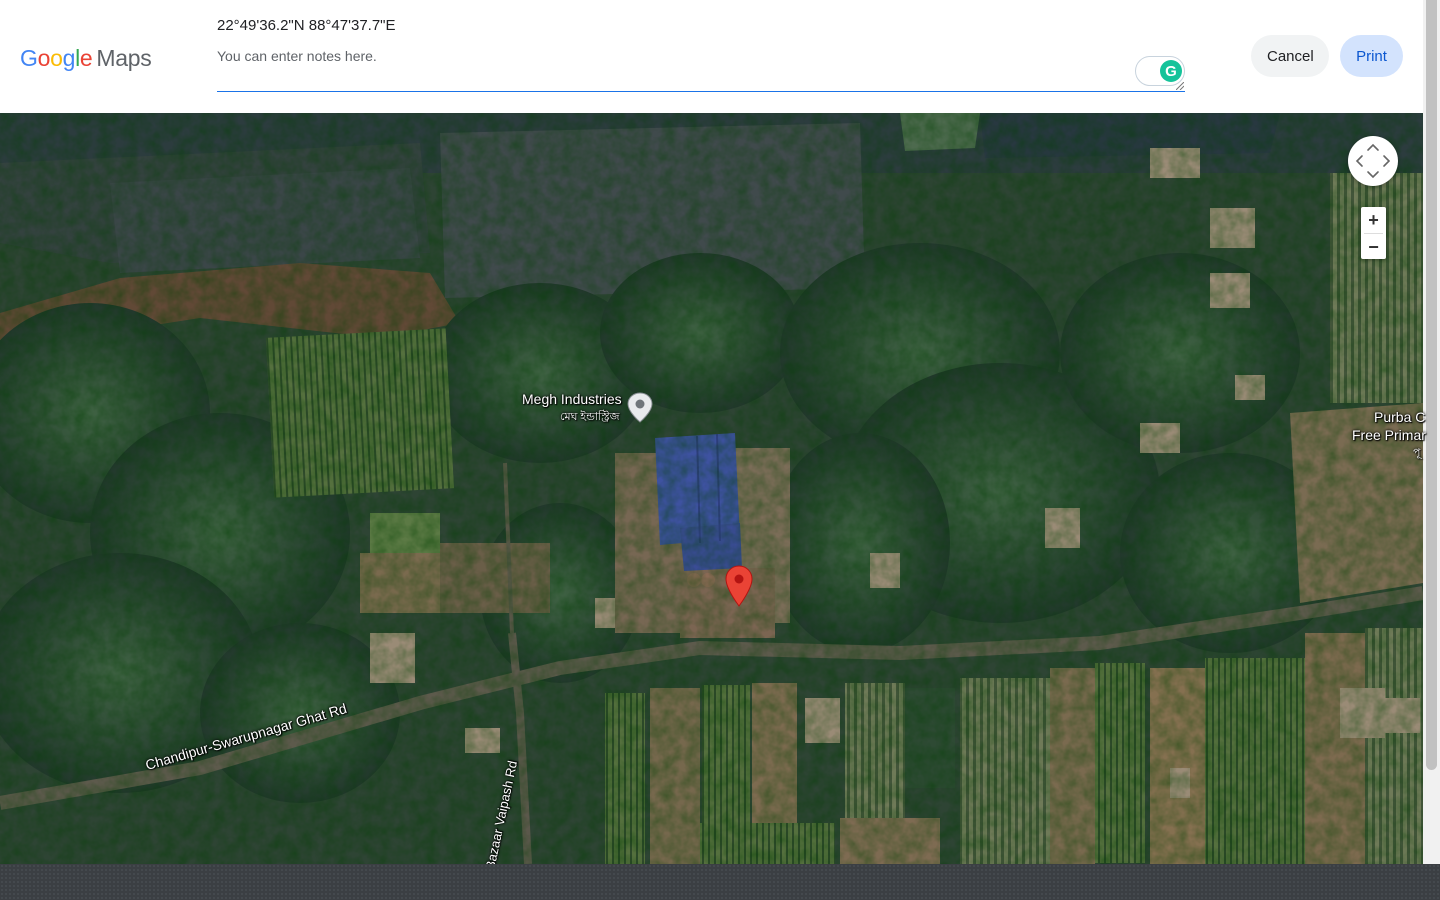 The width and height of the screenshot is (1440, 900). What do you see at coordinates (739, 586) in the screenshot?
I see `red-marker-icon` at bounding box center [739, 586].